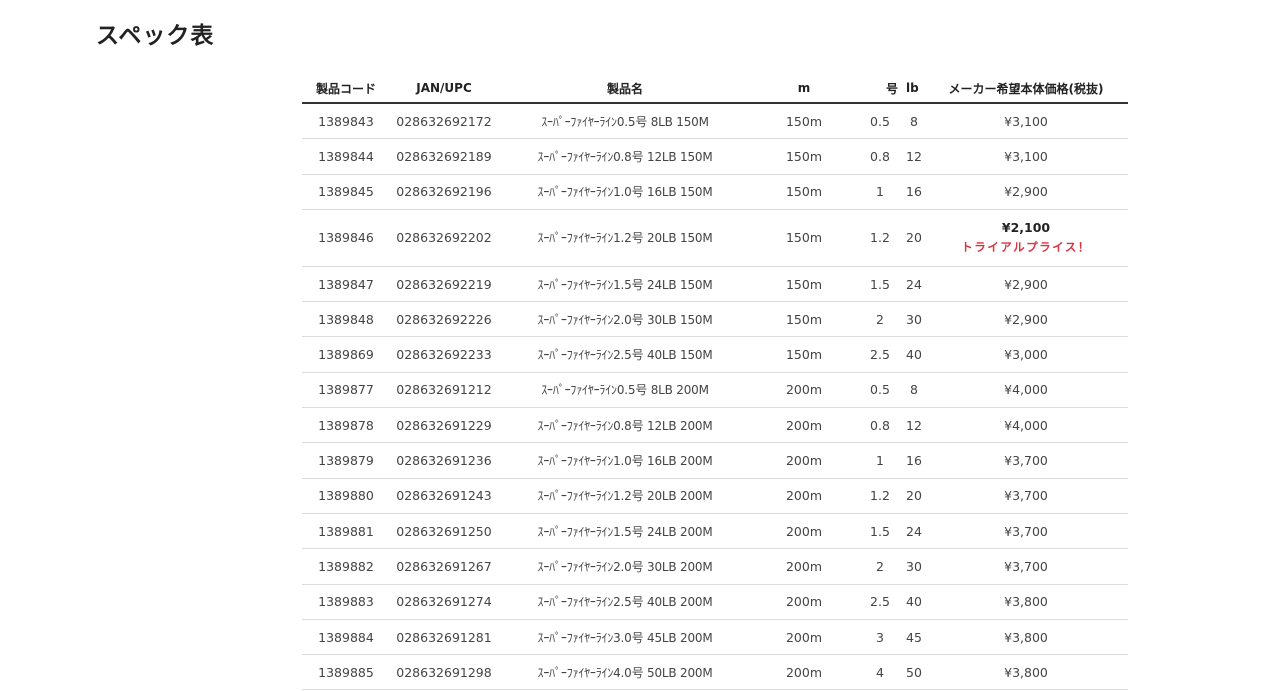 Image resolution: width=1280 pixels, height=691 pixels. What do you see at coordinates (346, 156) in the screenshot?
I see `cell-product-code: 1389844` at bounding box center [346, 156].